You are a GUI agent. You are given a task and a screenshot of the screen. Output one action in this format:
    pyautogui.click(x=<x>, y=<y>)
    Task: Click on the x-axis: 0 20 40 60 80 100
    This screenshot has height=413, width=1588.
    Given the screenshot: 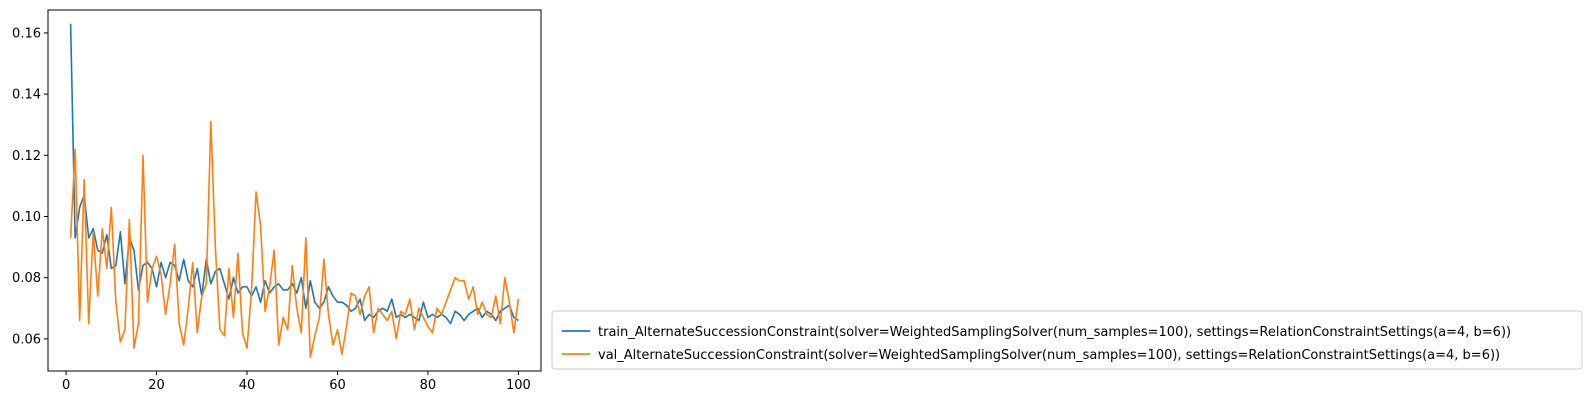 What is the action you would take?
    pyautogui.click(x=296, y=382)
    